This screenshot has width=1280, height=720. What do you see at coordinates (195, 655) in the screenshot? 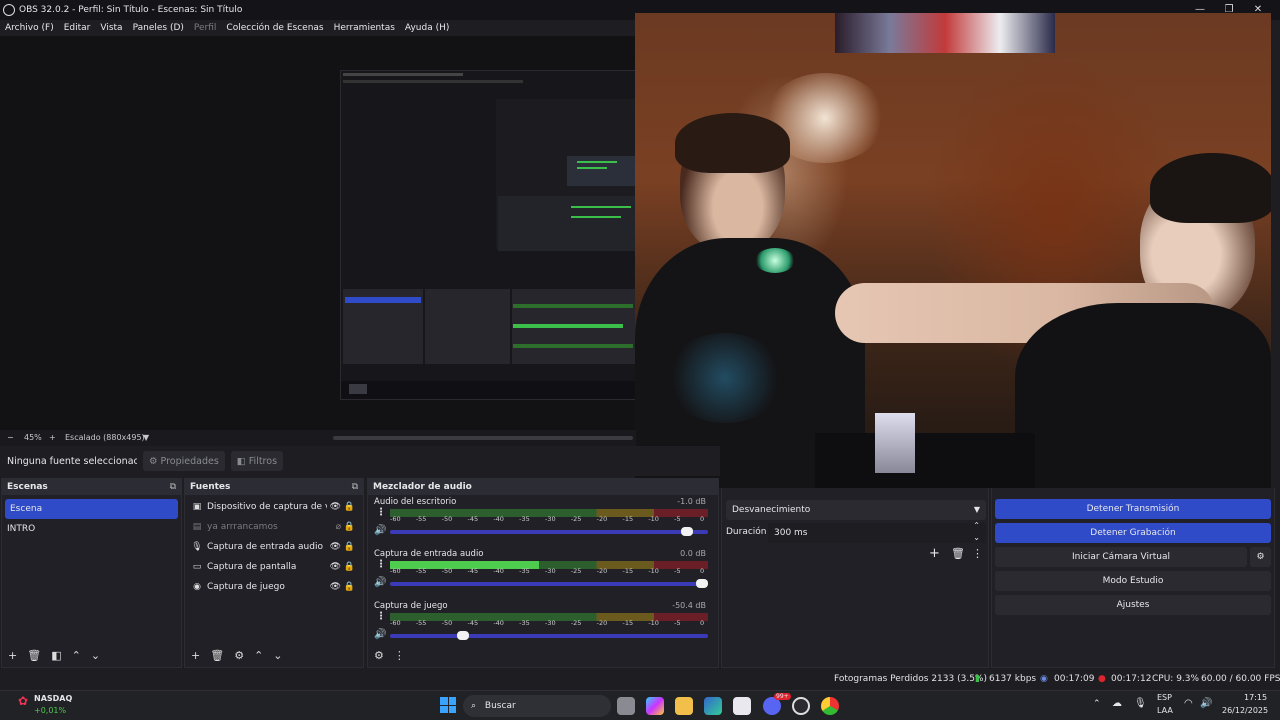
I see `add-source-icon: +` at bounding box center [195, 655].